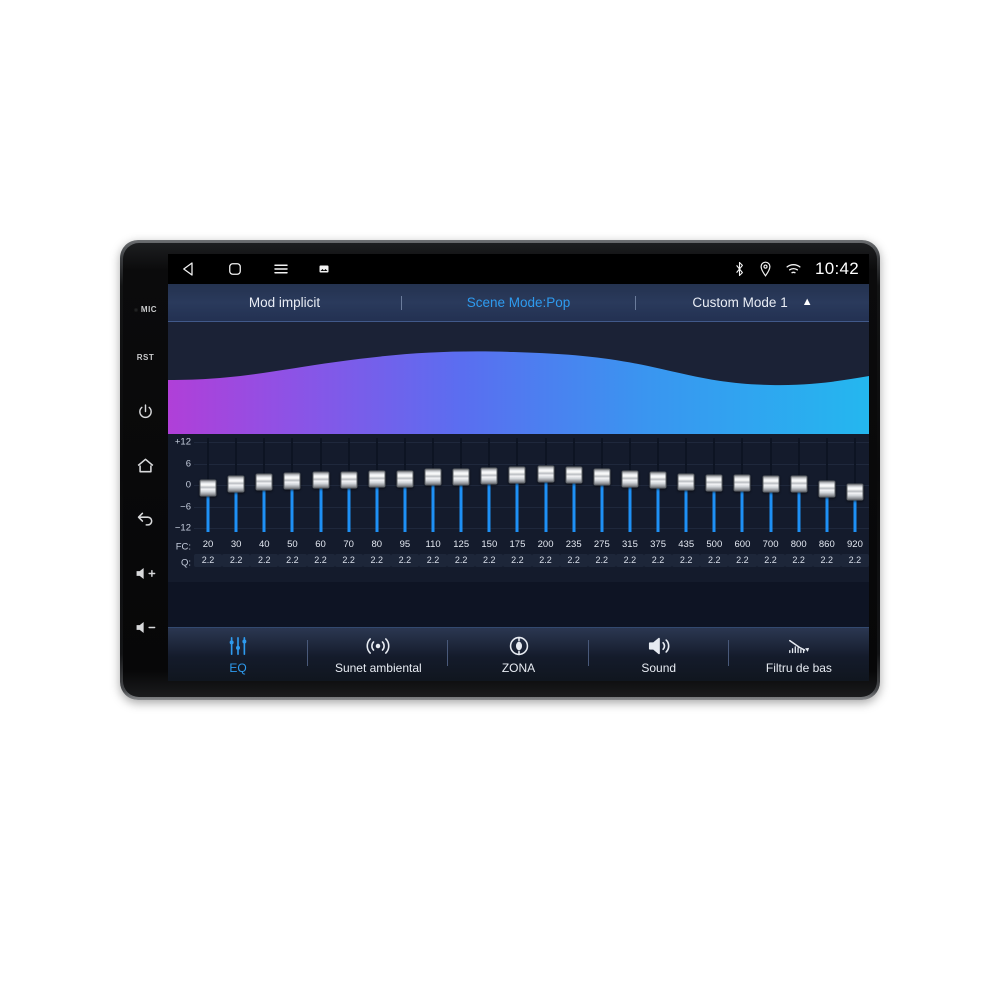 Image resolution: width=1000 pixels, height=1000 pixels. Describe the element at coordinates (146, 411) in the screenshot. I see `power-button` at that location.